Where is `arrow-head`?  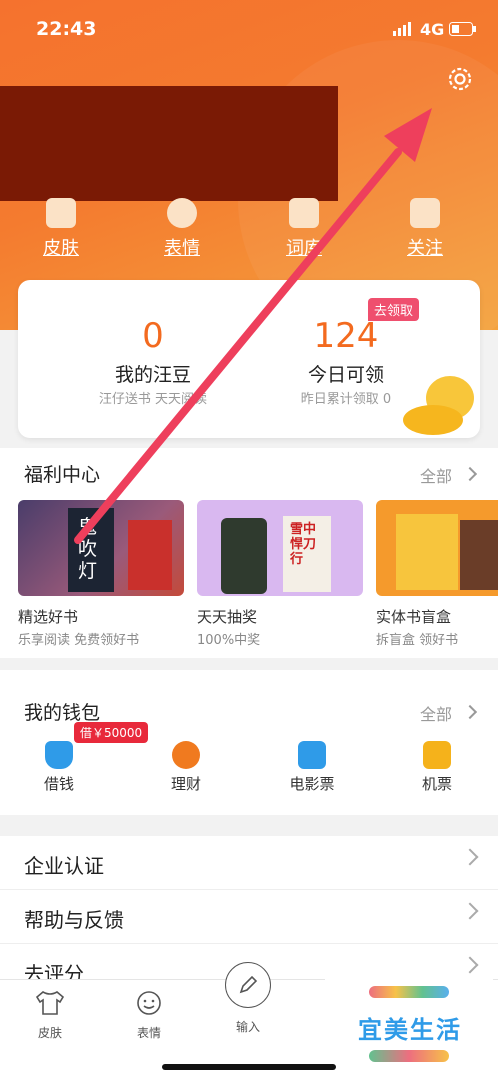
arrow-head is located at coordinates (408, 135).